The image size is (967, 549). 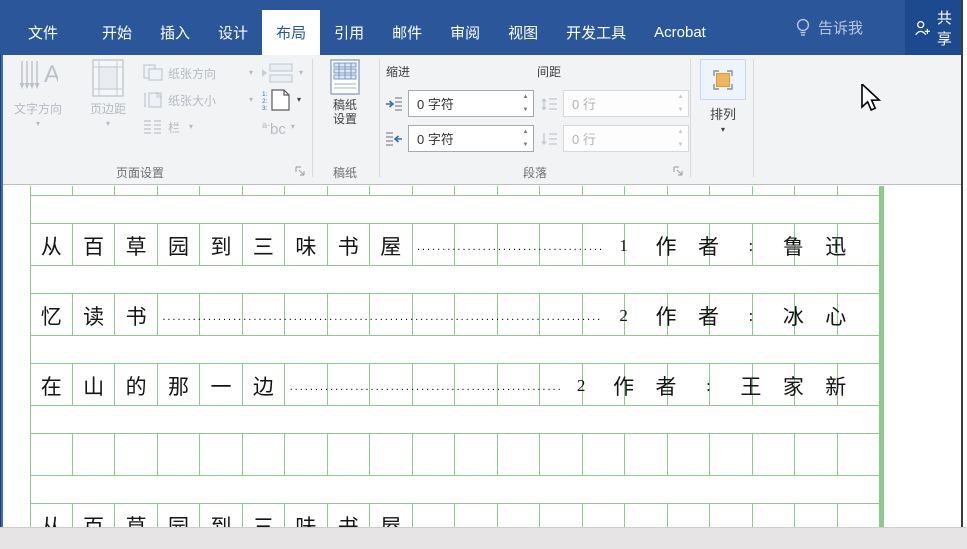 What do you see at coordinates (841, 28) in the screenshot?
I see `tell-me-label: 告诉我` at bounding box center [841, 28].